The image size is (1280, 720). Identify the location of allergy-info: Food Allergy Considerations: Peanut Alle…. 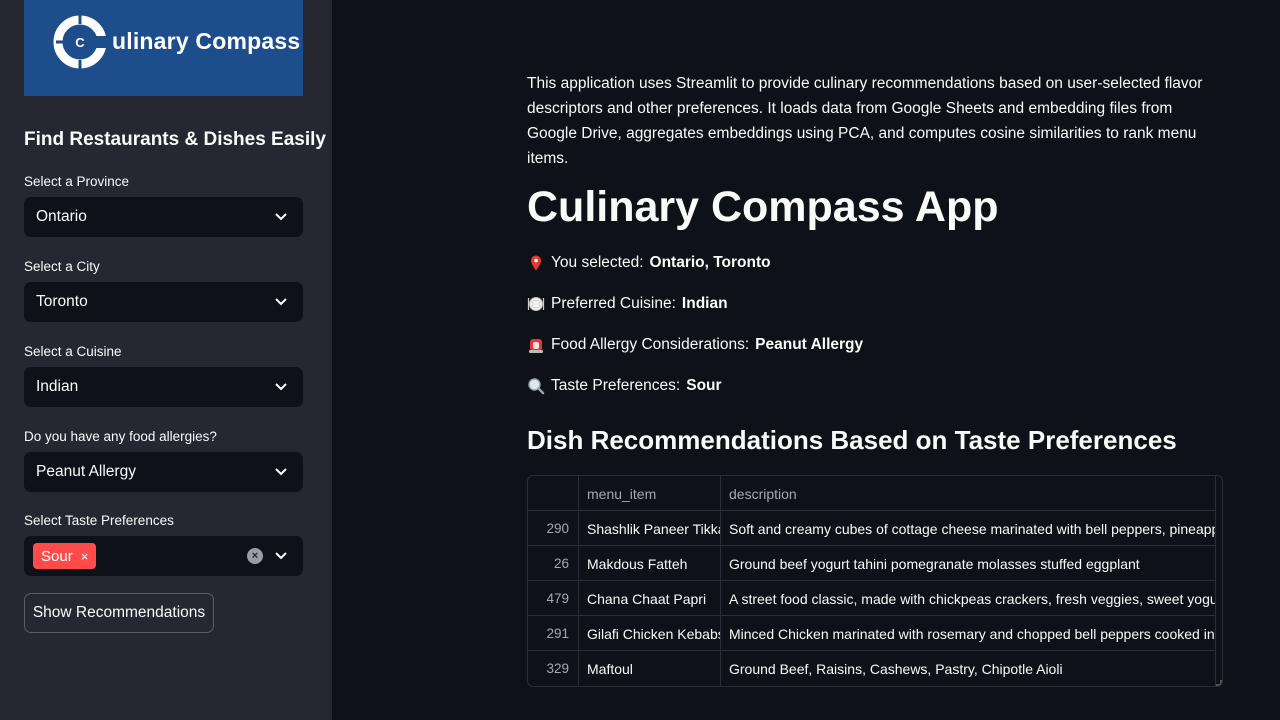
(695, 345).